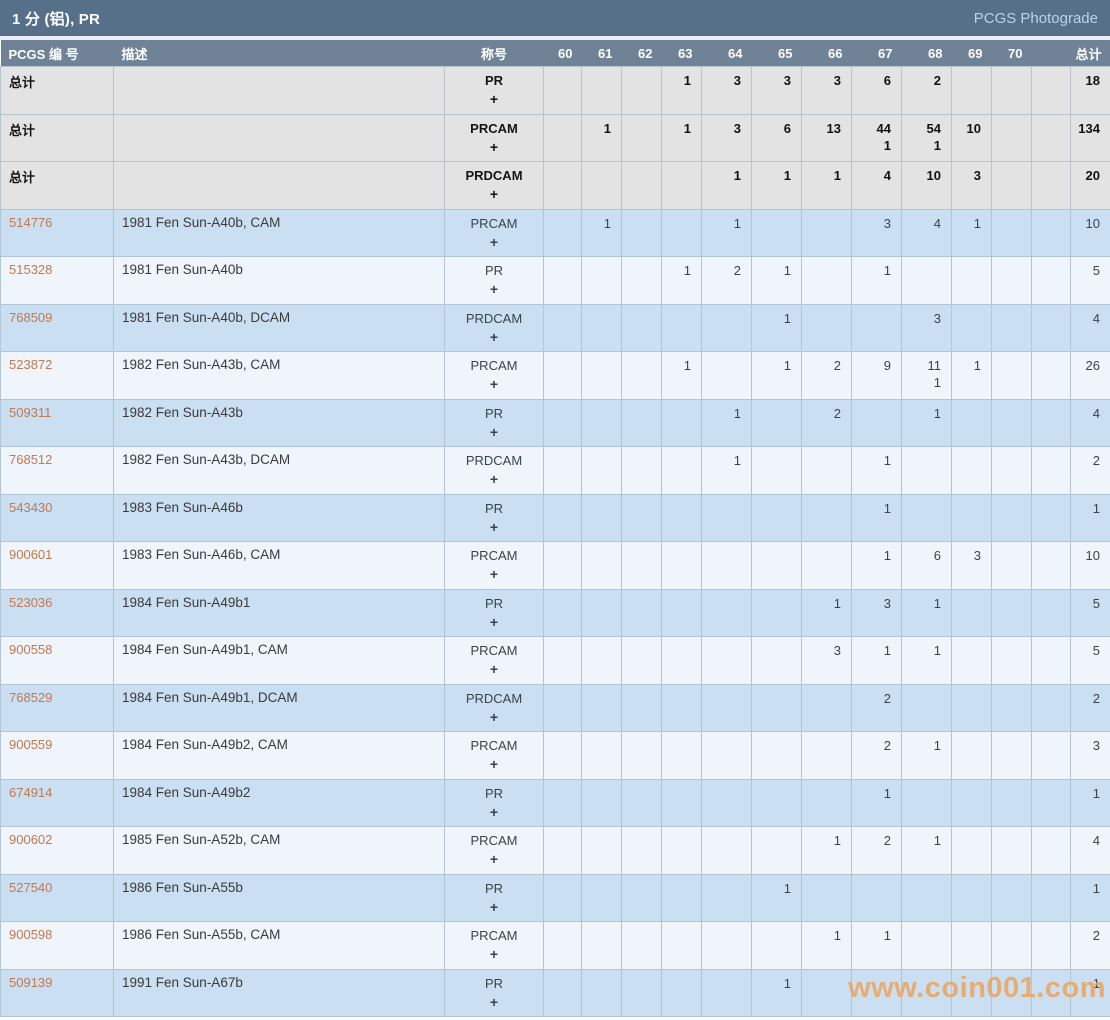  I want to click on pcgs-number-link: 523872, so click(30, 364).